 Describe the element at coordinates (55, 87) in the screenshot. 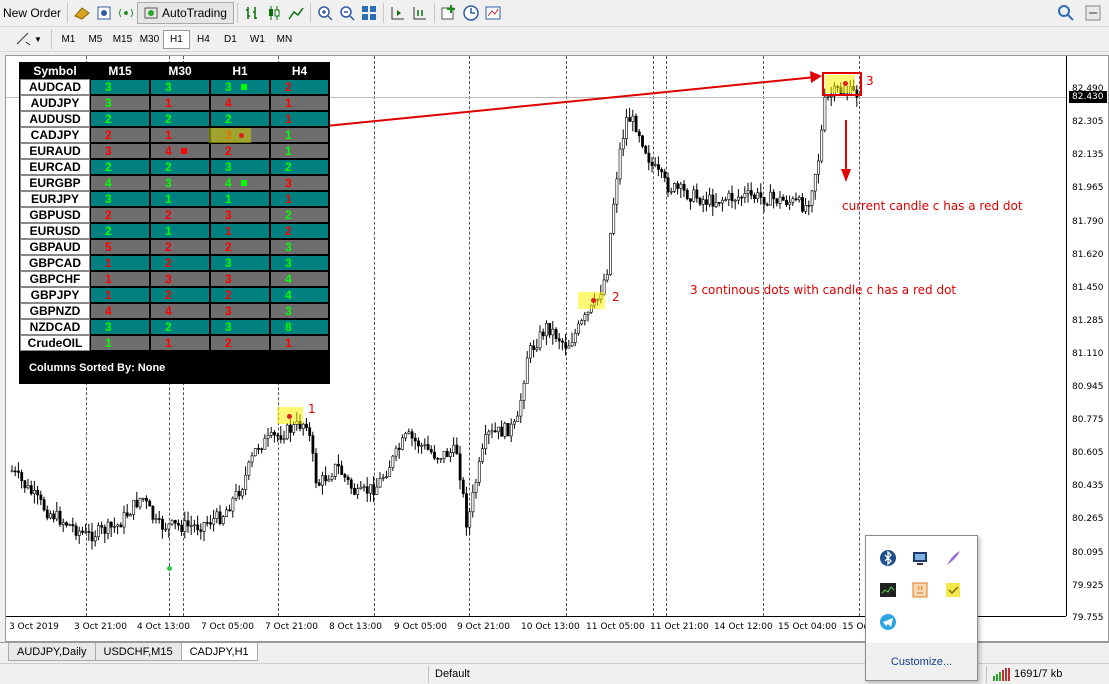

I see `symbol-cell: AUDCAD` at that location.